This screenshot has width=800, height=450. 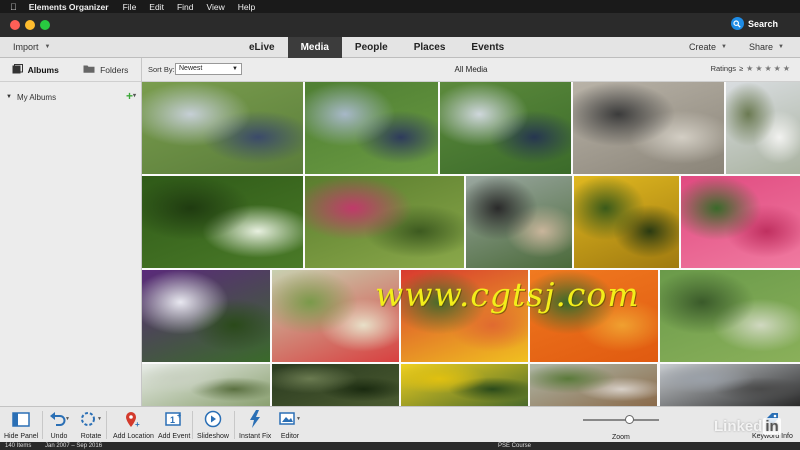 I want to click on item-count: 140 Items, so click(x=18, y=446).